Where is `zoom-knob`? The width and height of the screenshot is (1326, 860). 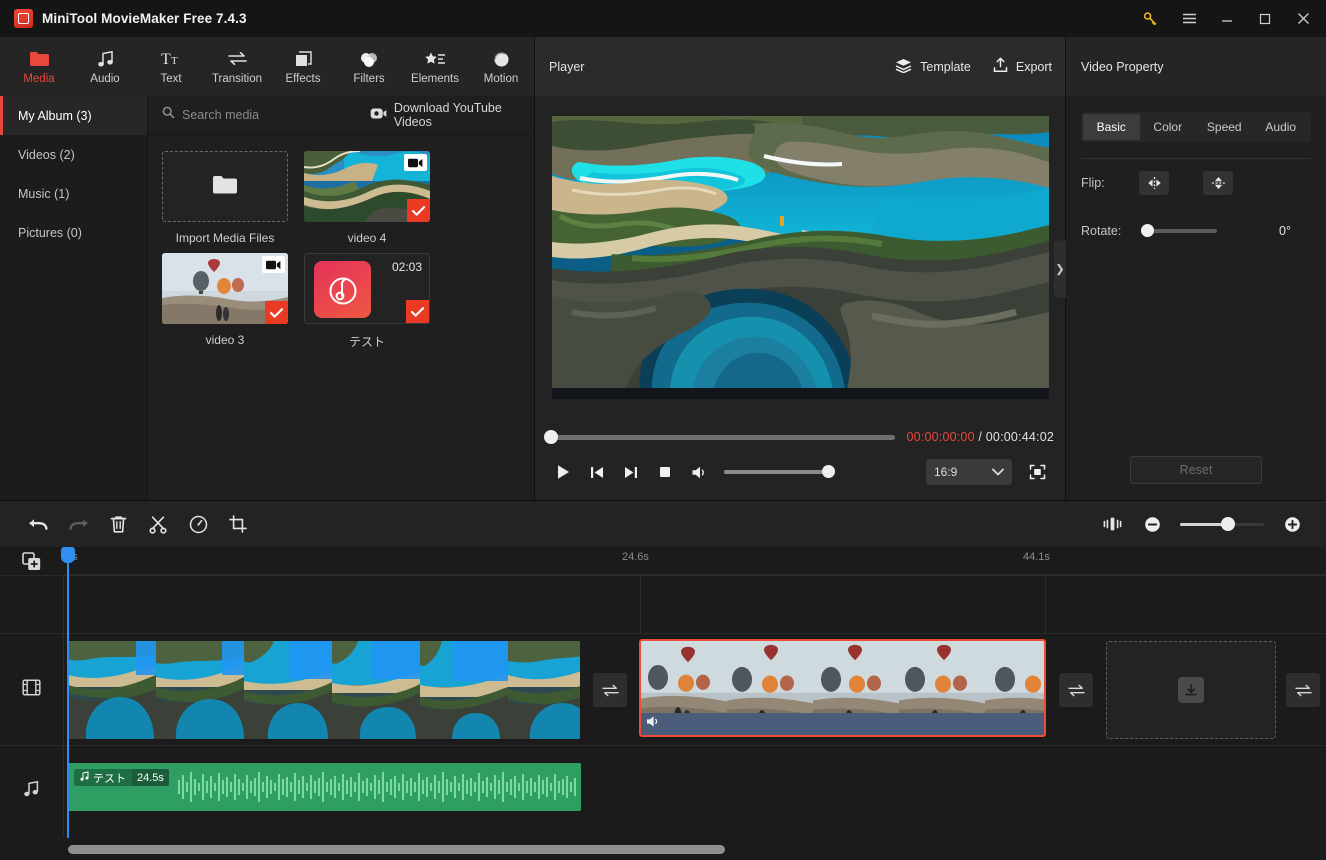 zoom-knob is located at coordinates (1228, 524).